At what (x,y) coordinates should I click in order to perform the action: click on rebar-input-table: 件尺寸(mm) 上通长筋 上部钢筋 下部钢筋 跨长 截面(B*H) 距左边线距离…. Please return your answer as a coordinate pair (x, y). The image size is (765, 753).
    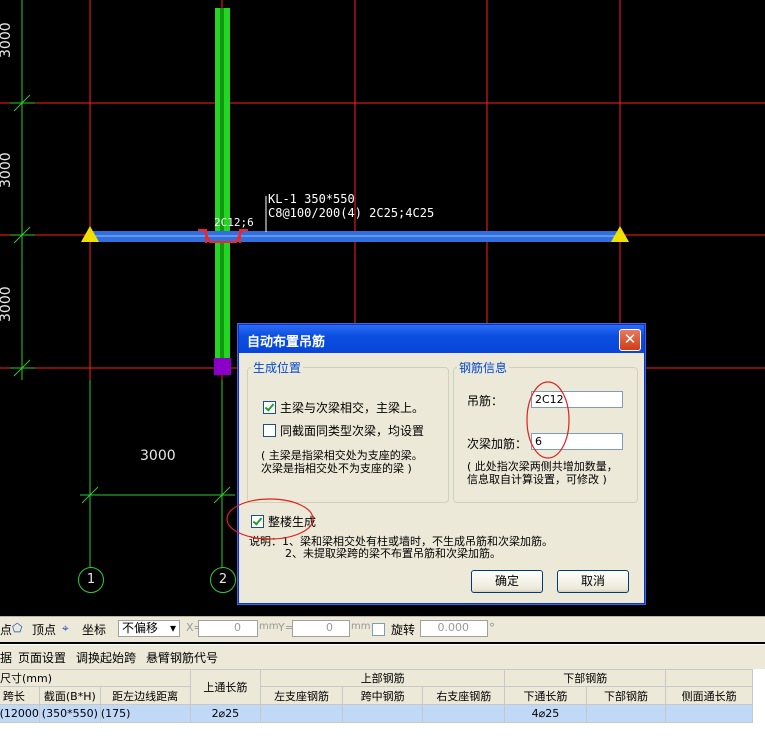
    Looking at the image, I should click on (382, 711).